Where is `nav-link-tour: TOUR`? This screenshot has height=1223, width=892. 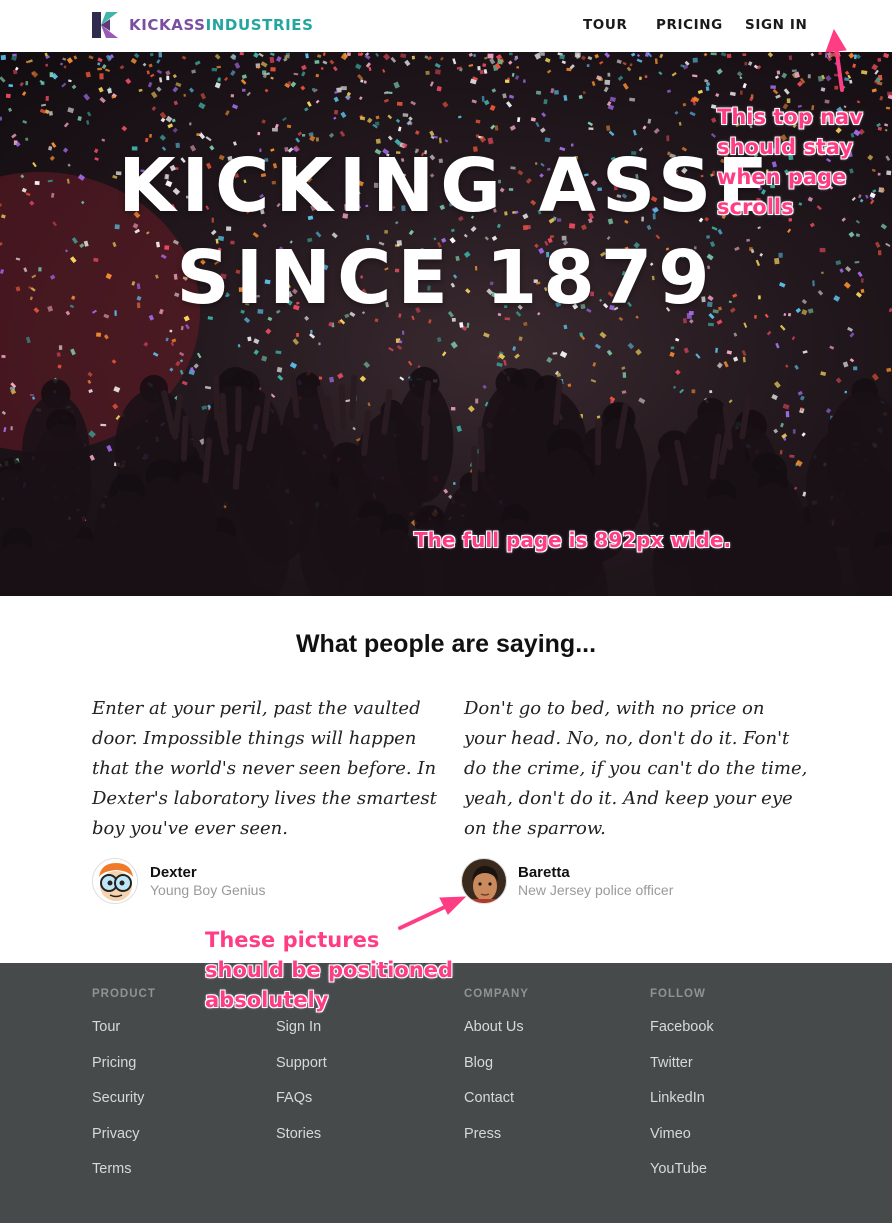
nav-link-tour: TOUR is located at coordinates (605, 25).